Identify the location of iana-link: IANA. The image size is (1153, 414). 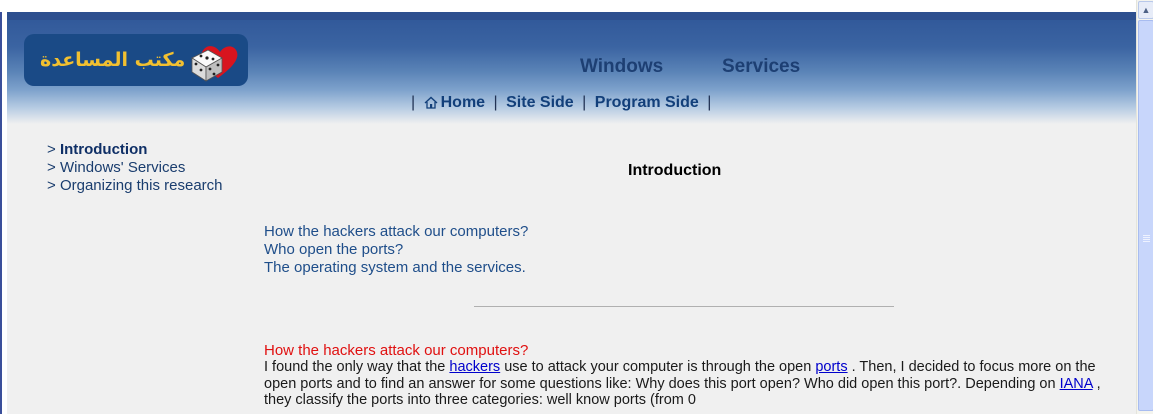
(1076, 384).